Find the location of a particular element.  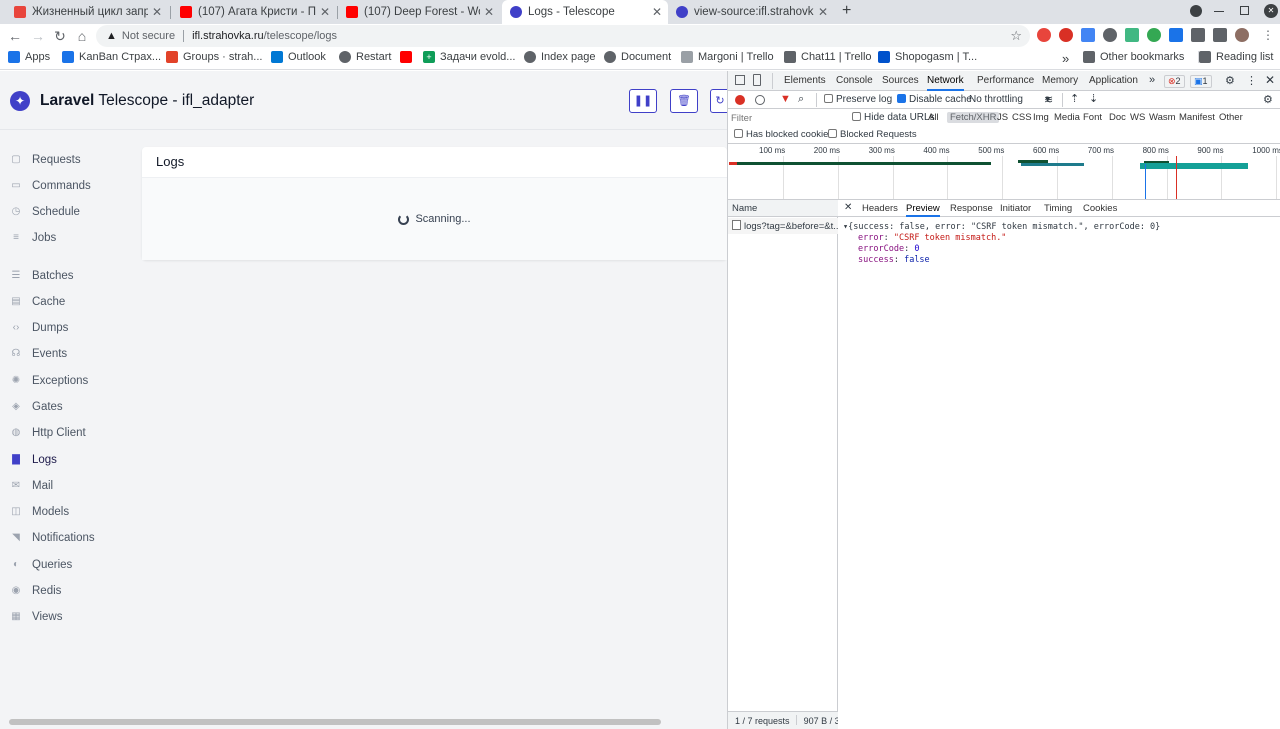

media-queue-icon is located at coordinates (1220, 35).